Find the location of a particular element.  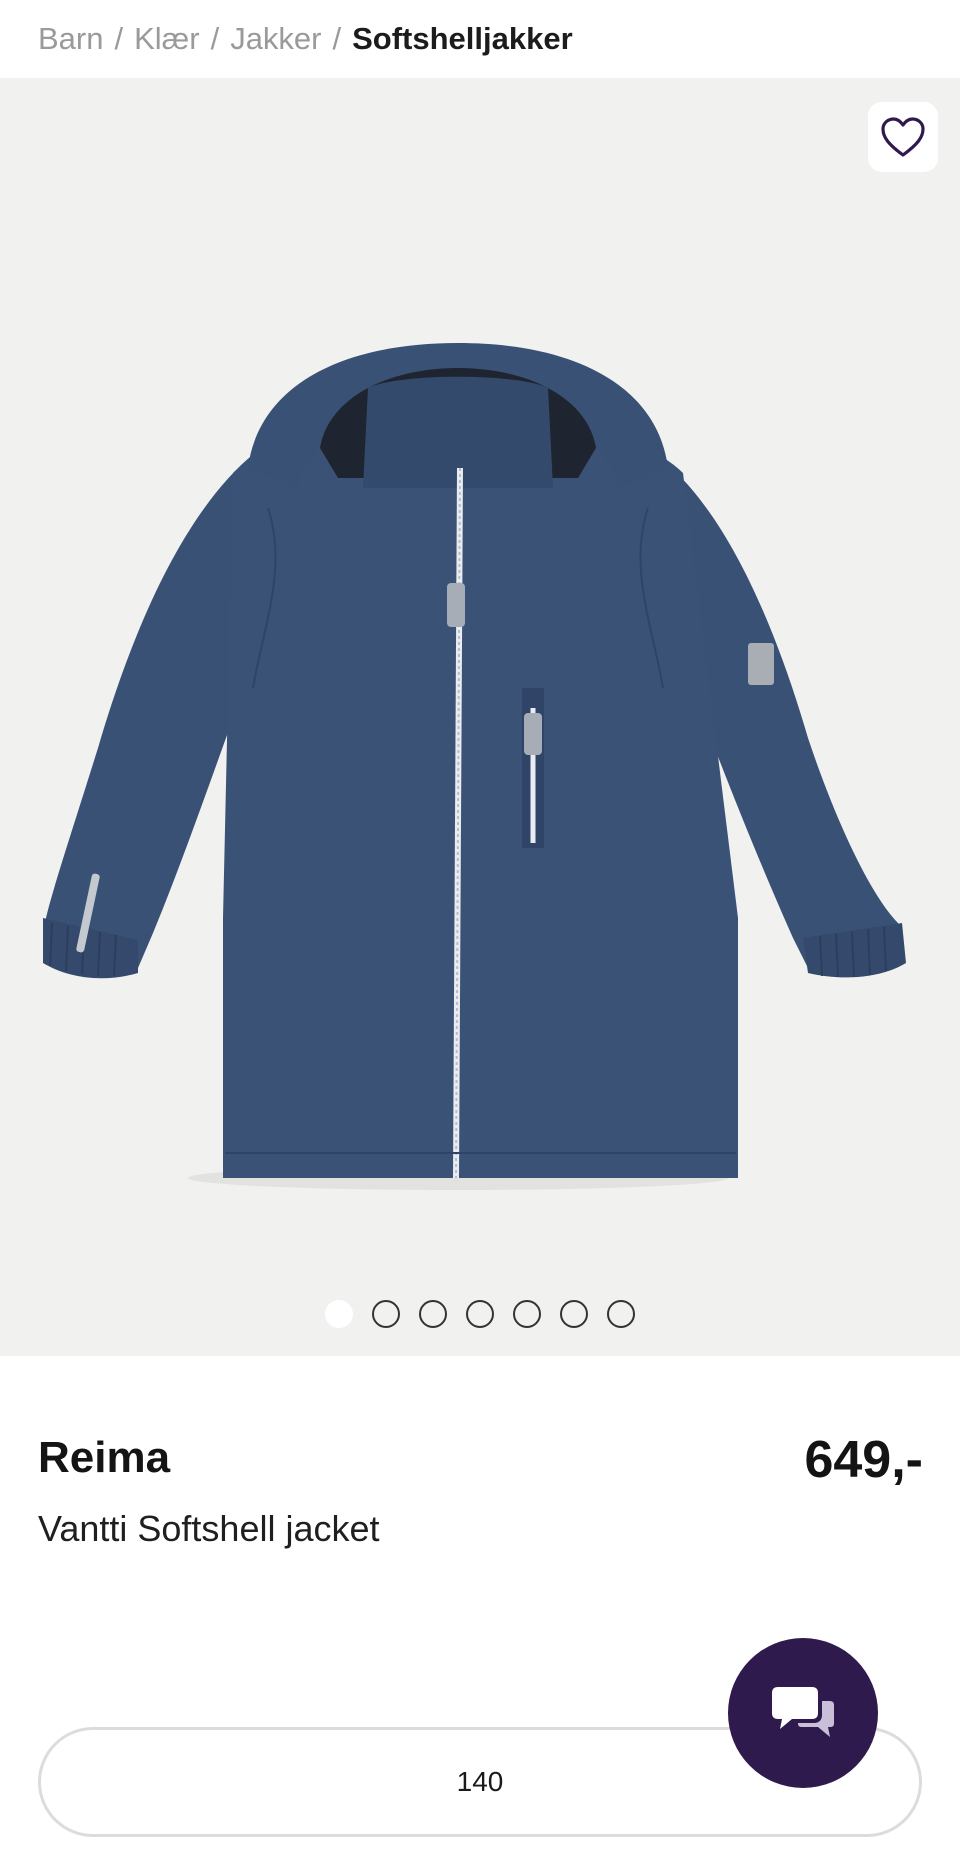

chat-bubbles-icon is located at coordinates (803, 1712).